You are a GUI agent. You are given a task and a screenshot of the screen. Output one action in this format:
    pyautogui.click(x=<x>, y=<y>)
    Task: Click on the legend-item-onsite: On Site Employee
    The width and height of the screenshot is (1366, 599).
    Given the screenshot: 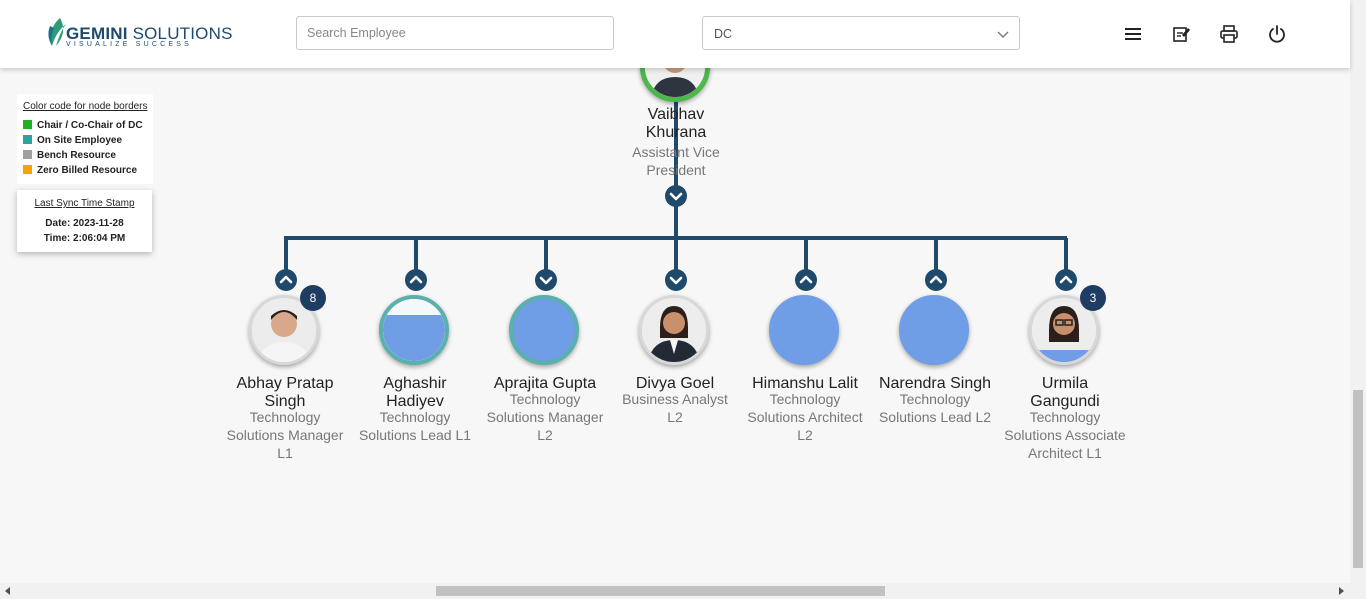 What is the action you would take?
    pyautogui.click(x=72, y=140)
    